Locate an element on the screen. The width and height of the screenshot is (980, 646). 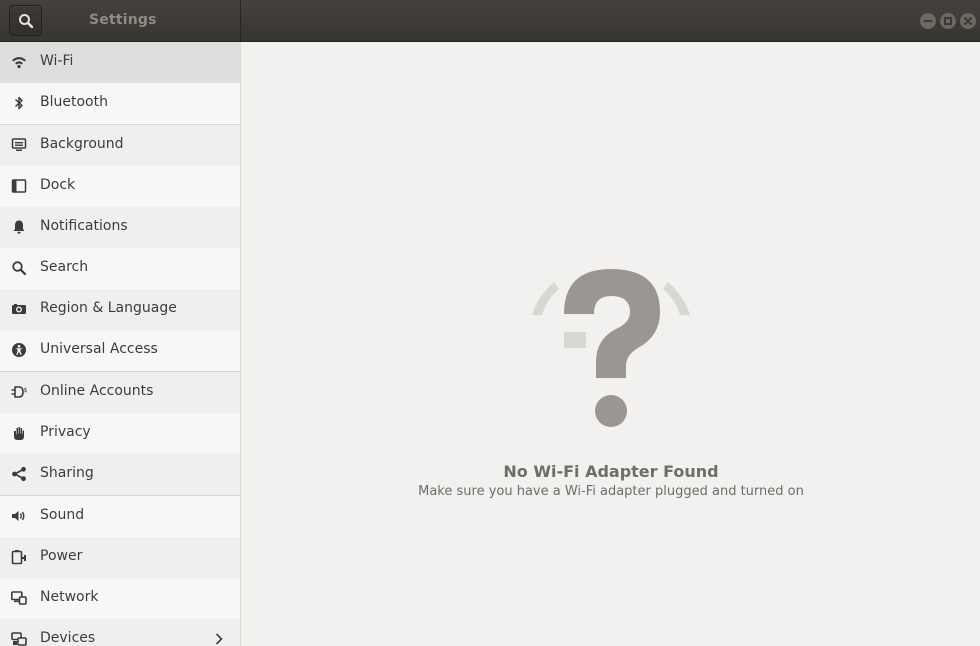
close-button is located at coordinates (968, 21).